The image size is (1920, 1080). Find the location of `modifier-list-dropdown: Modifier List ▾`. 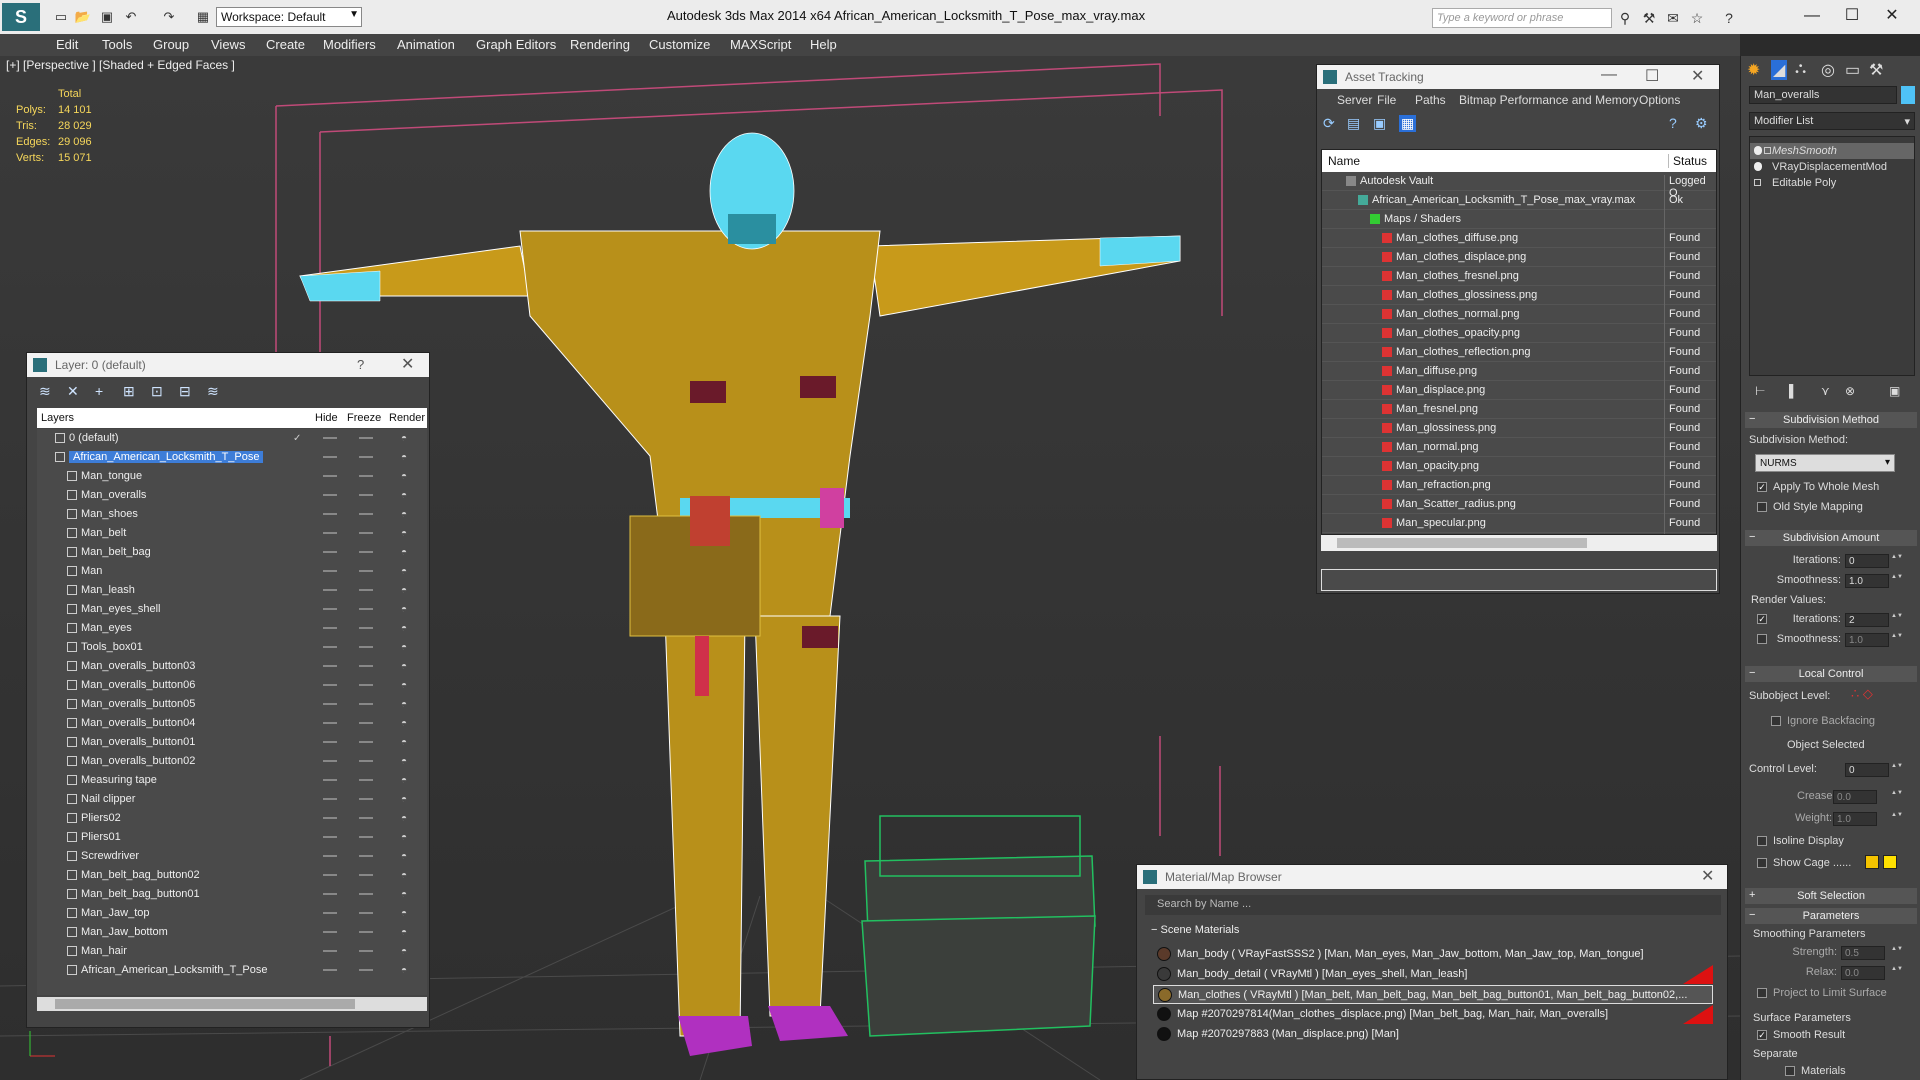

modifier-list-dropdown: Modifier List ▾ is located at coordinates (1832, 121).